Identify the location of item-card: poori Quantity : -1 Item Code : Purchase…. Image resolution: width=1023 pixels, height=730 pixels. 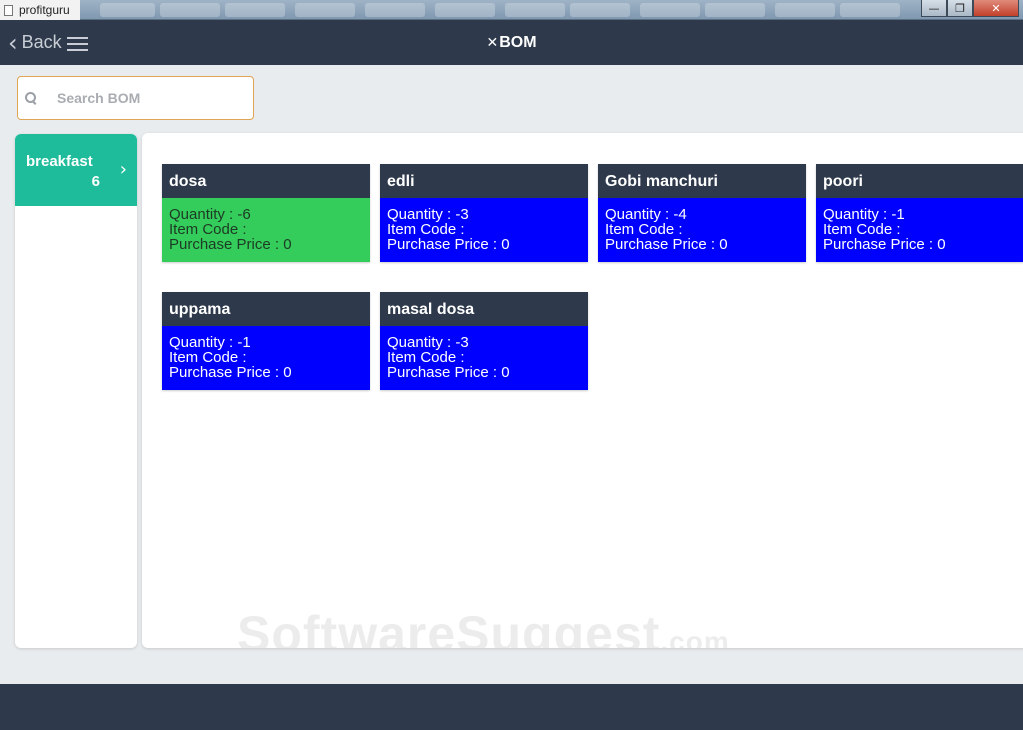
(919, 213).